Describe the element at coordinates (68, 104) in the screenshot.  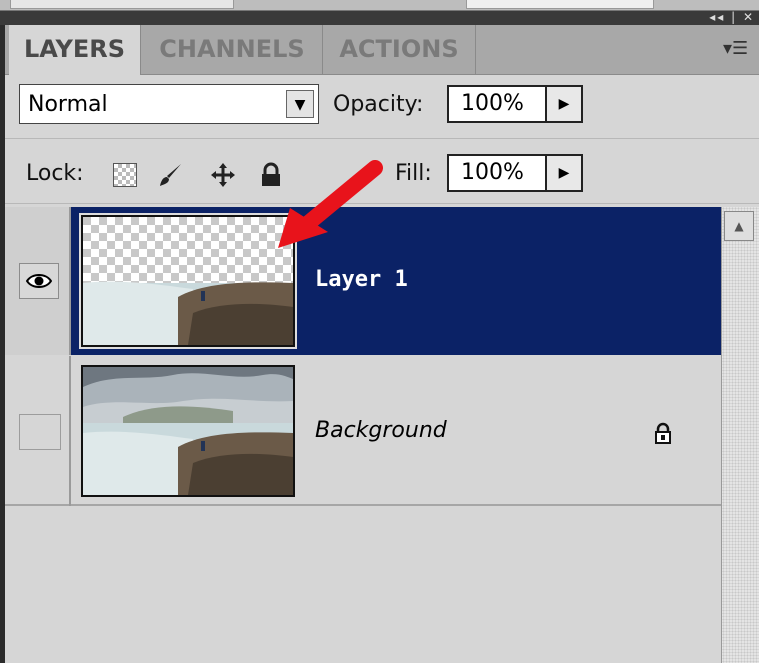
I see `blend-mode-value: Normal` at that location.